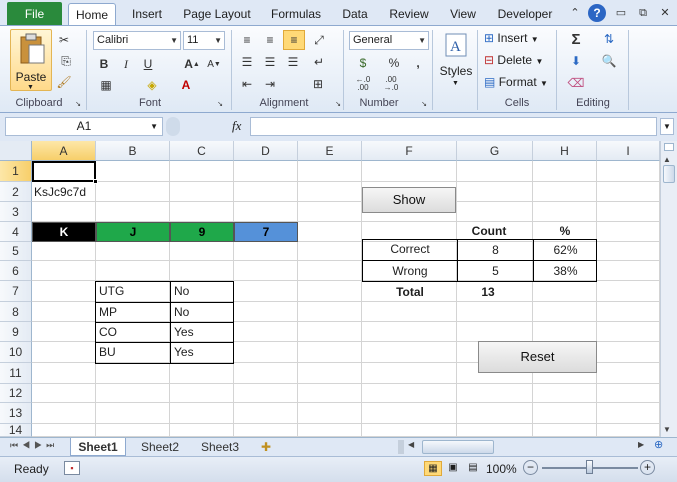  I want to click on column-header-g: G, so click(495, 151).